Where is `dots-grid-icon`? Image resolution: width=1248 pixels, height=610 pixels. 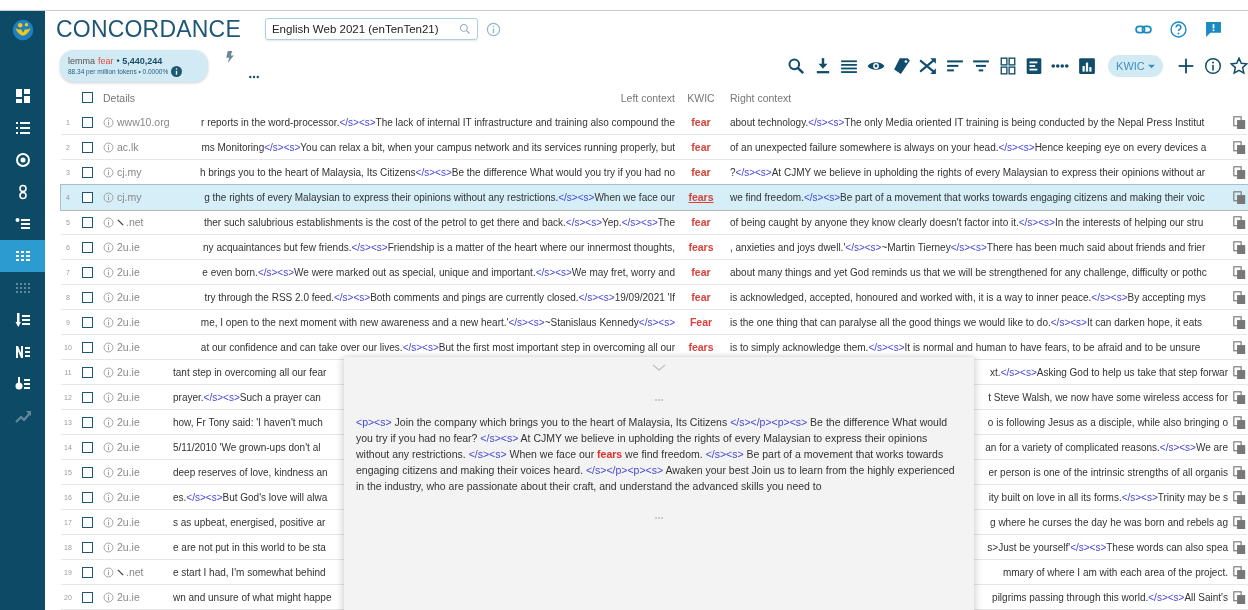
dots-grid-icon is located at coordinates (22, 288).